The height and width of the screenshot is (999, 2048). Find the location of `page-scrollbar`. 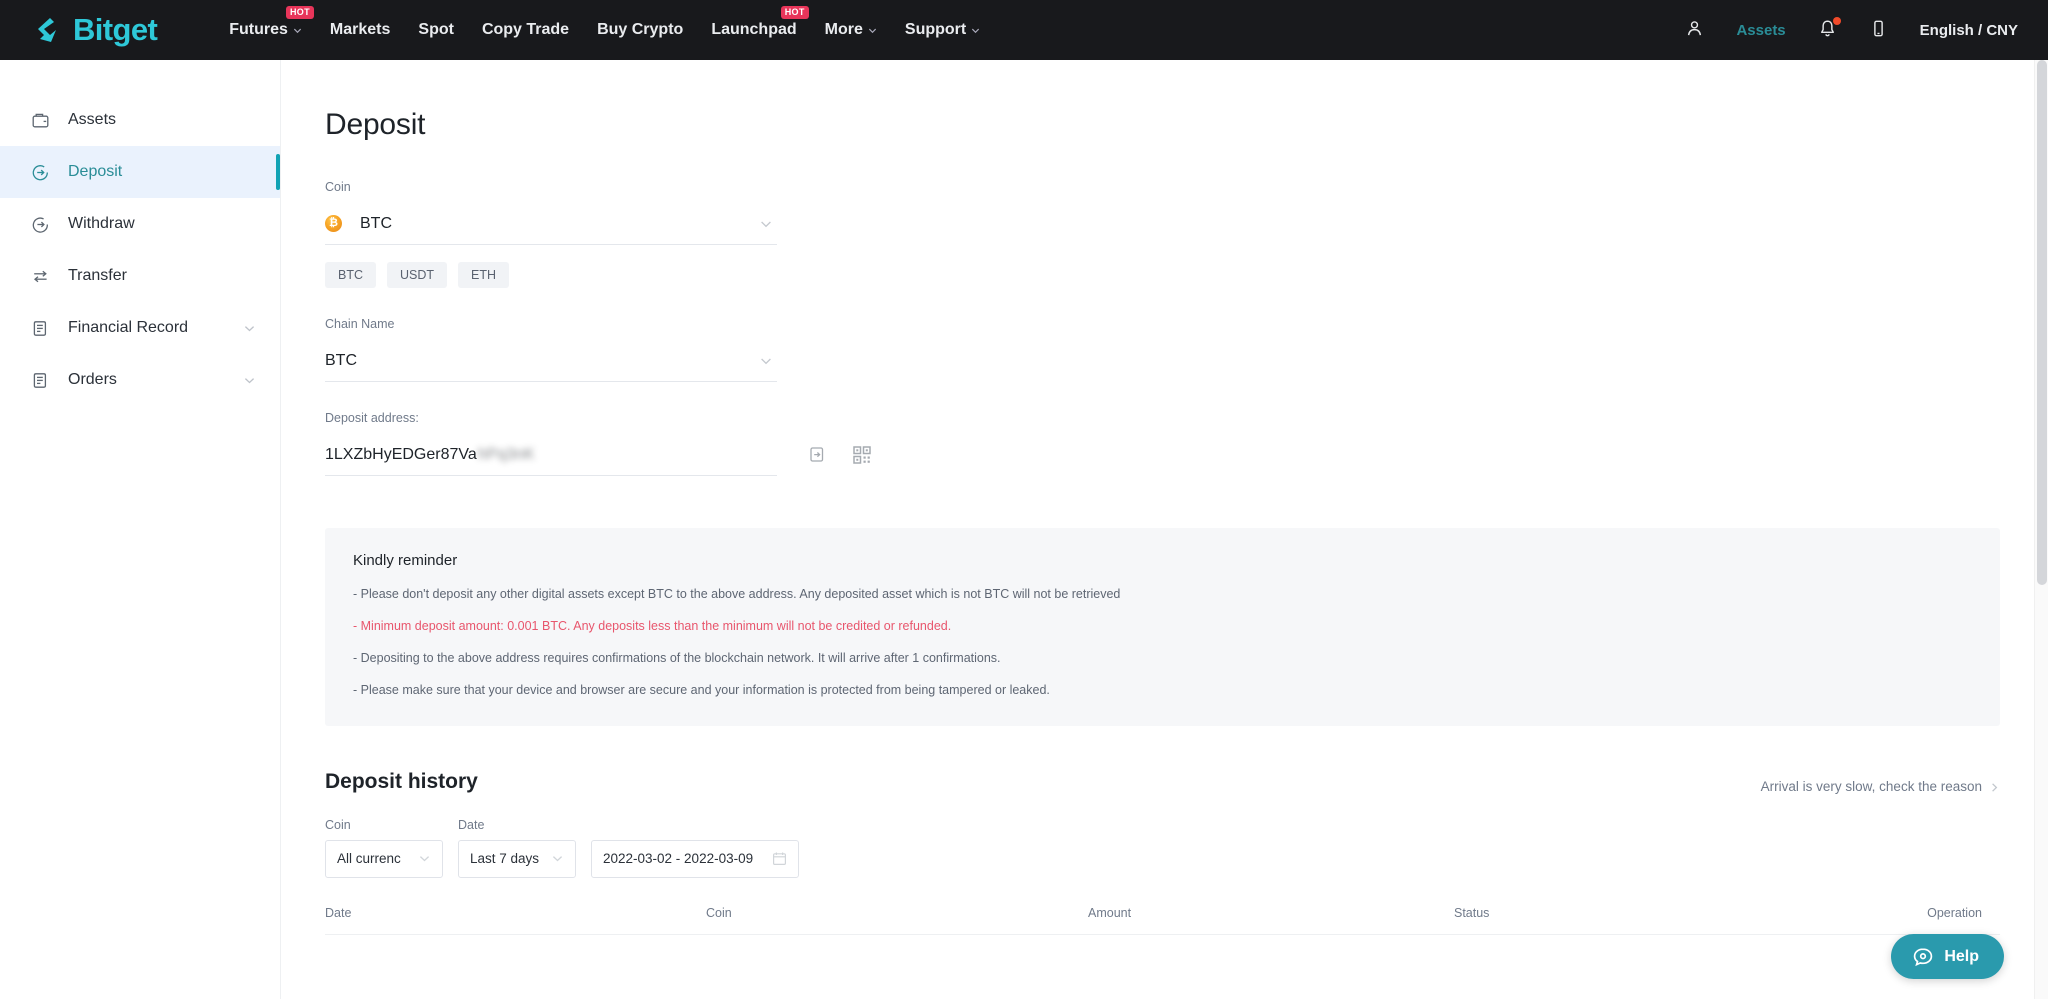

page-scrollbar is located at coordinates (2041, 529).